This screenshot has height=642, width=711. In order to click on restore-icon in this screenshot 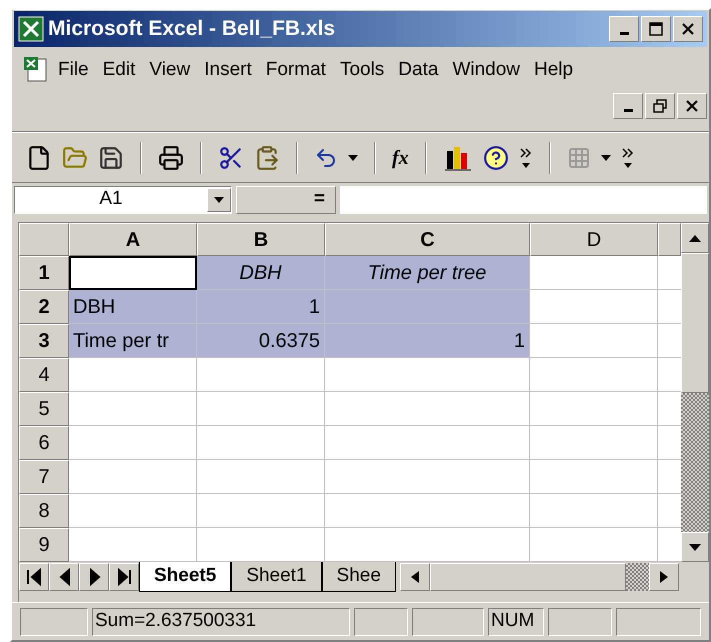, I will do `click(660, 106)`.